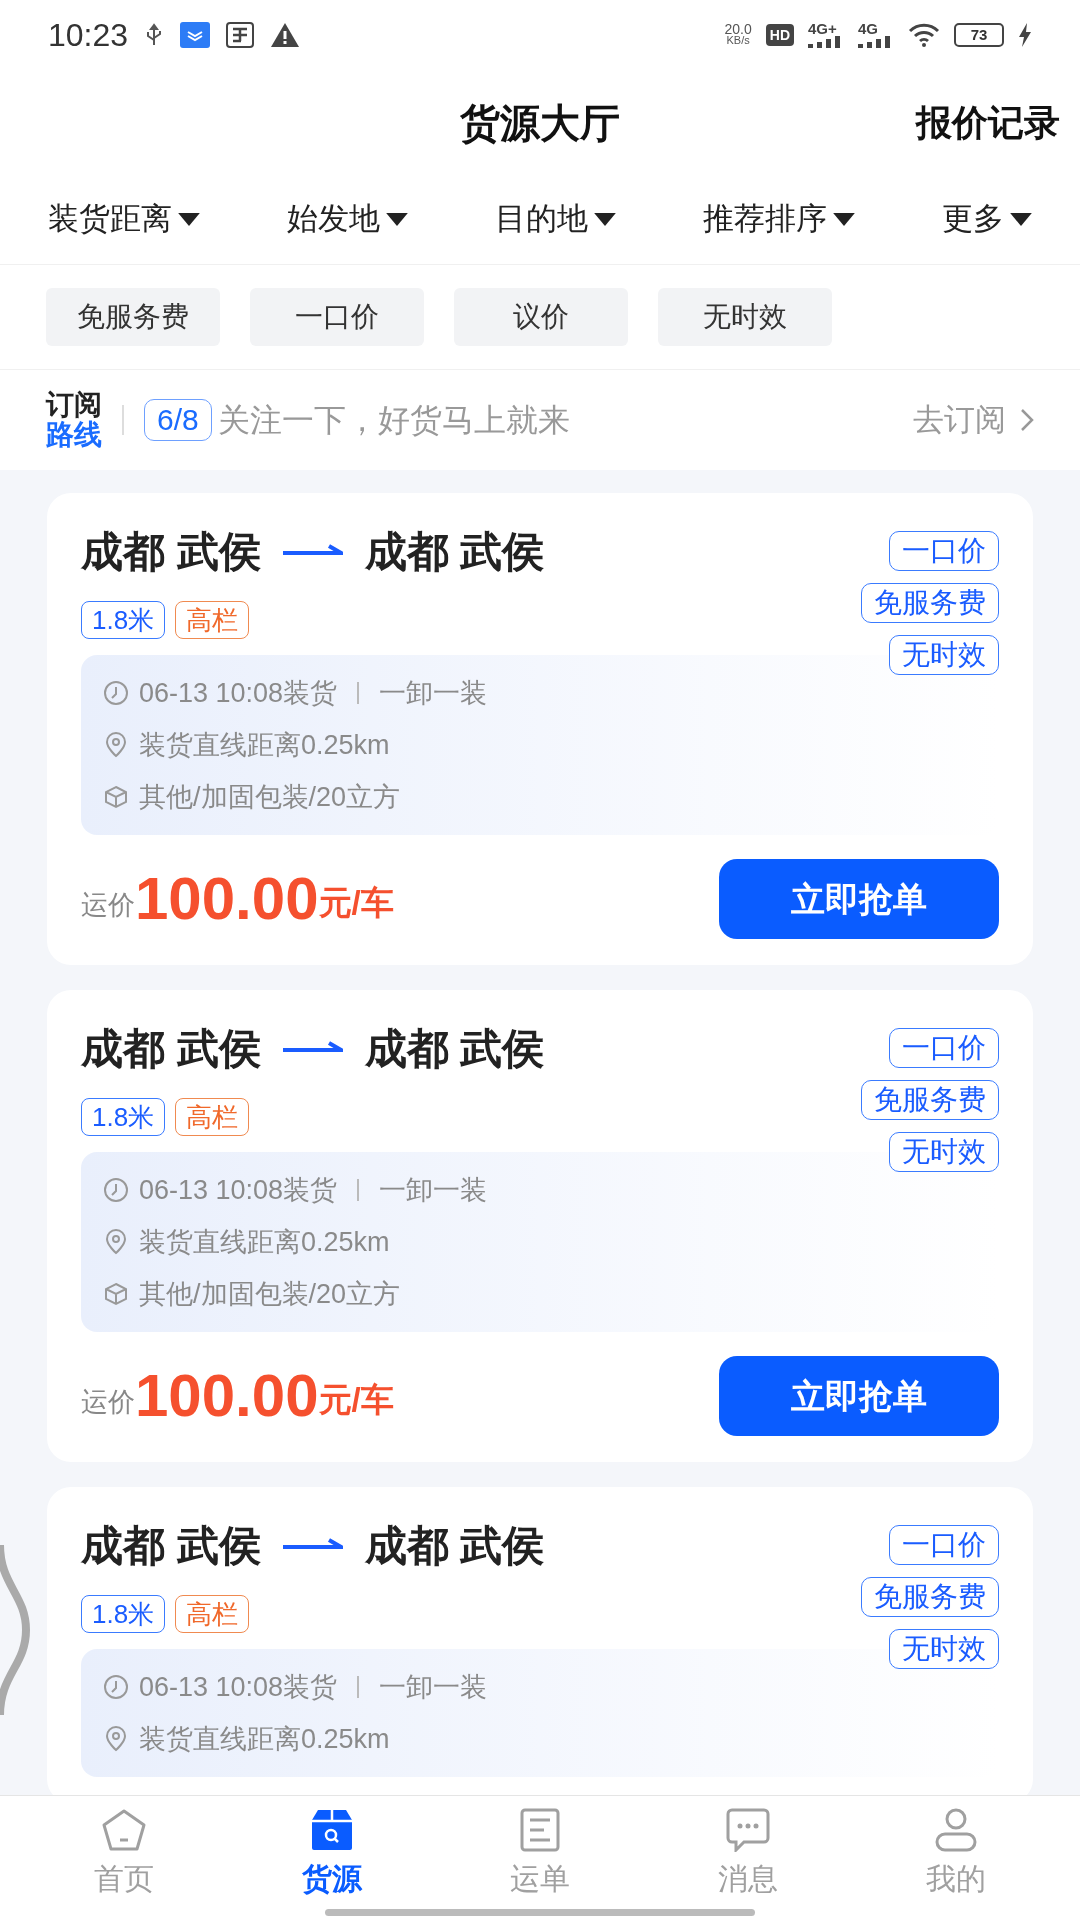 The height and width of the screenshot is (1920, 1080). I want to click on subscription-message: 关注一下，好货马上就来, so click(394, 420).